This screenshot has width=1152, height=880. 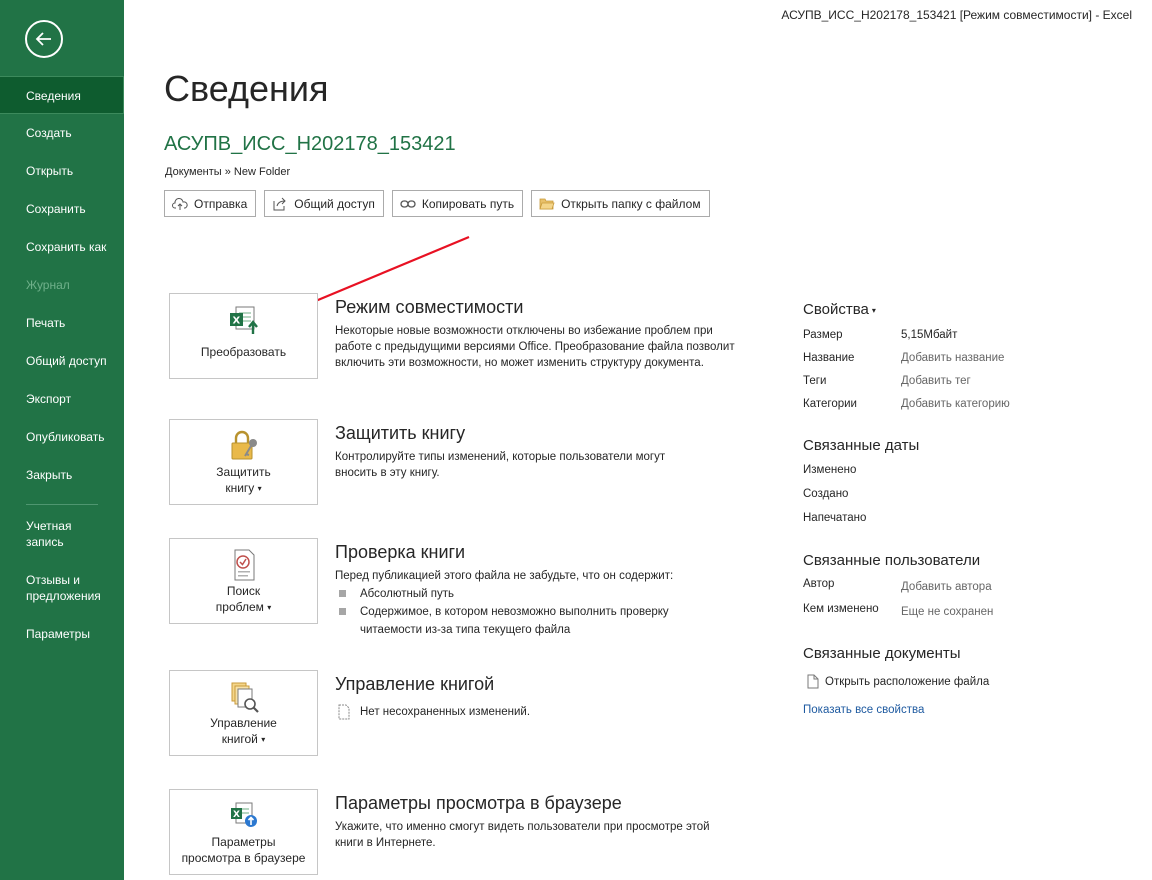 I want to click on prop-categories-label: Категории, so click(x=830, y=404).